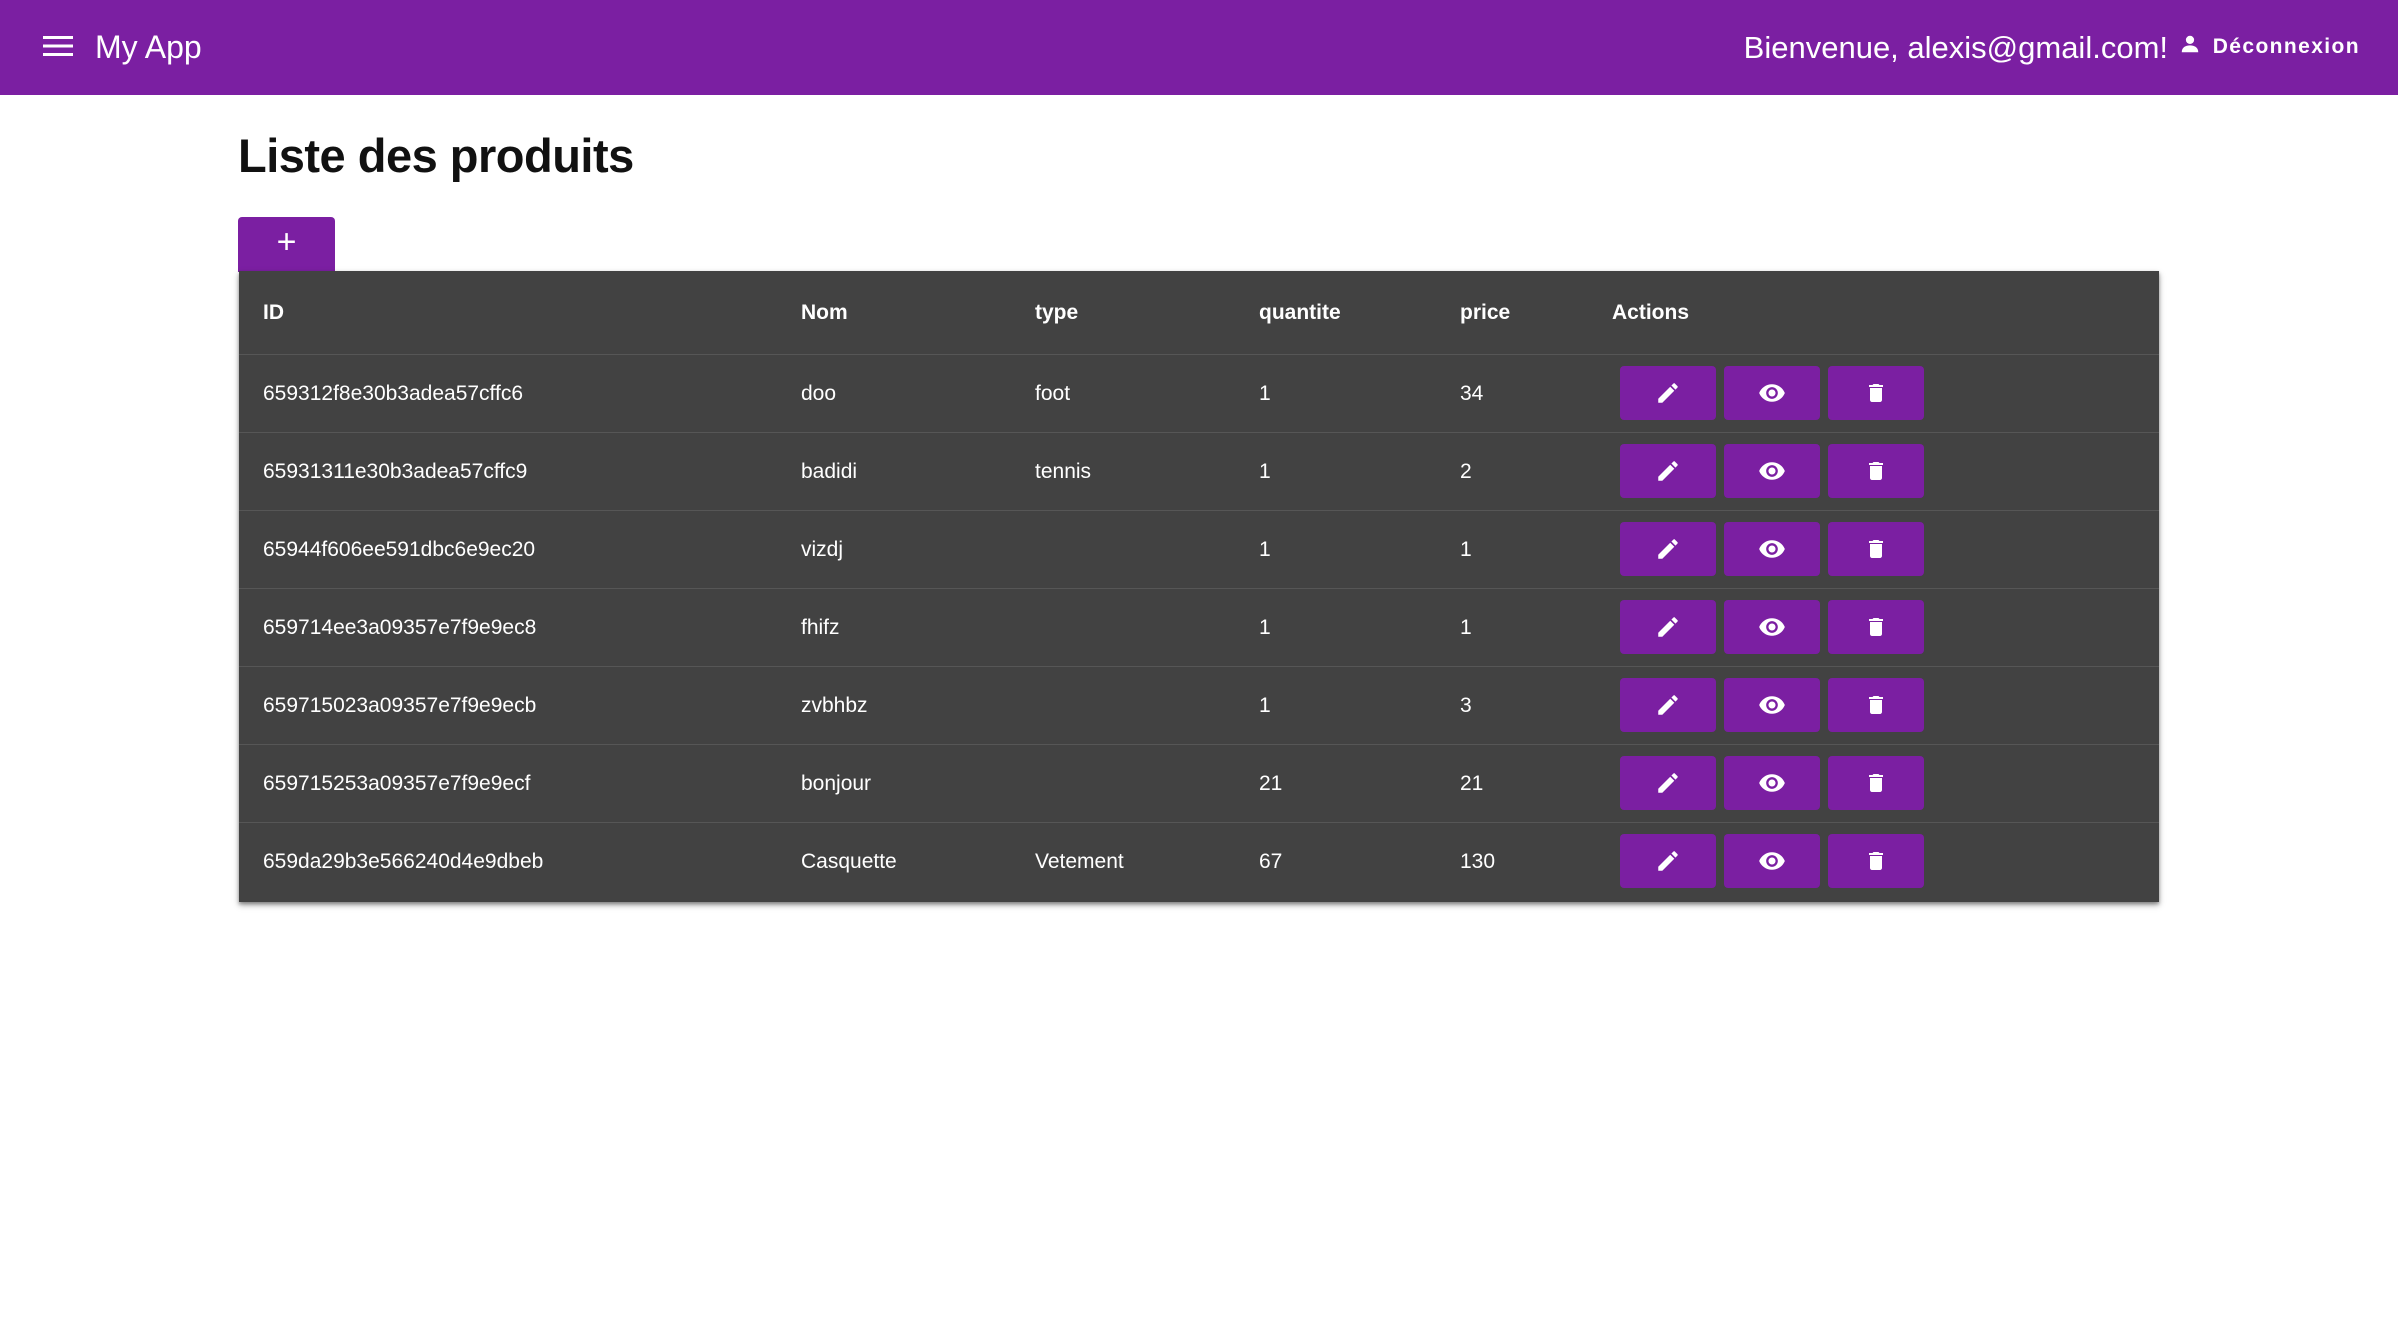 The width and height of the screenshot is (2398, 1324). Describe the element at coordinates (397, 783) in the screenshot. I see `cell-id: 659715253a09357e7f9e9ecf` at that location.